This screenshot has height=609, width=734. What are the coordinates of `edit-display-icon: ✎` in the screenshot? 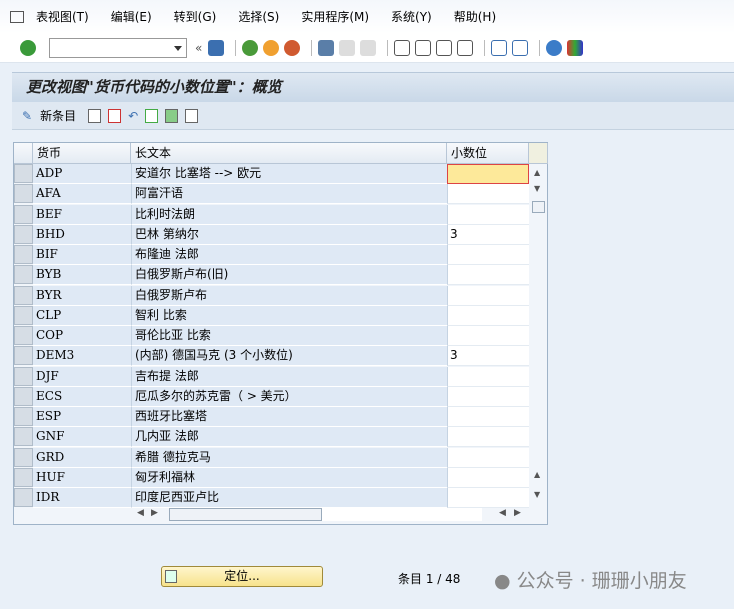 It's located at (27, 116).